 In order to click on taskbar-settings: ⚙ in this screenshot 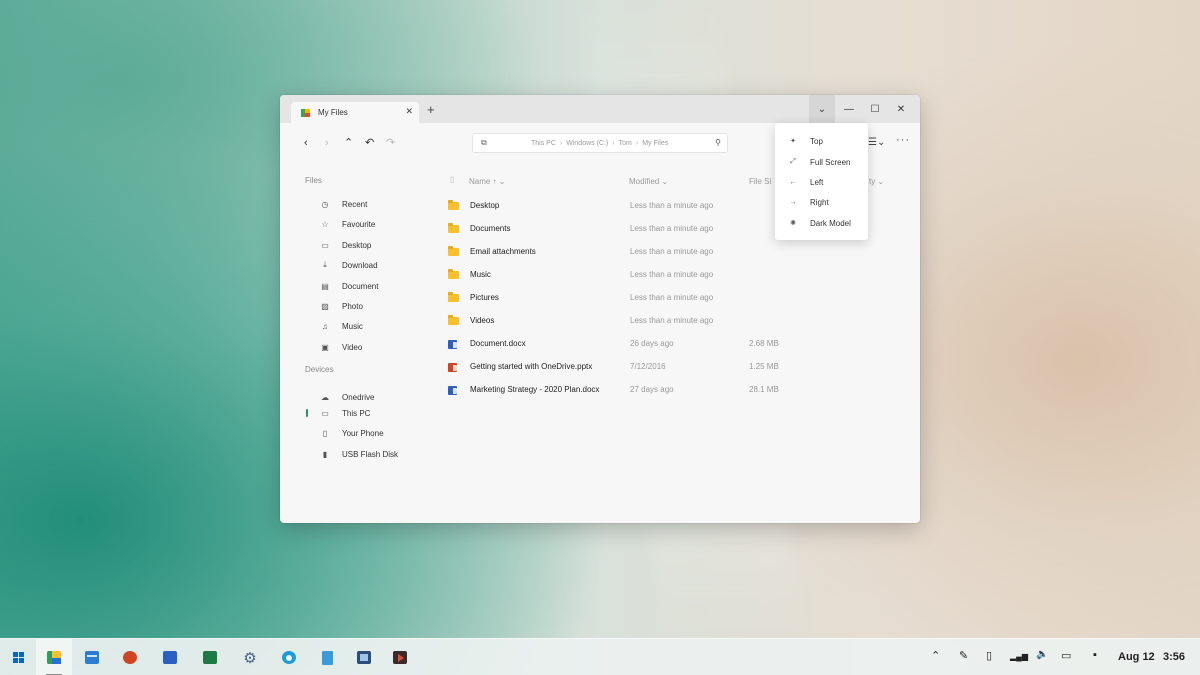, I will do `click(250, 657)`.